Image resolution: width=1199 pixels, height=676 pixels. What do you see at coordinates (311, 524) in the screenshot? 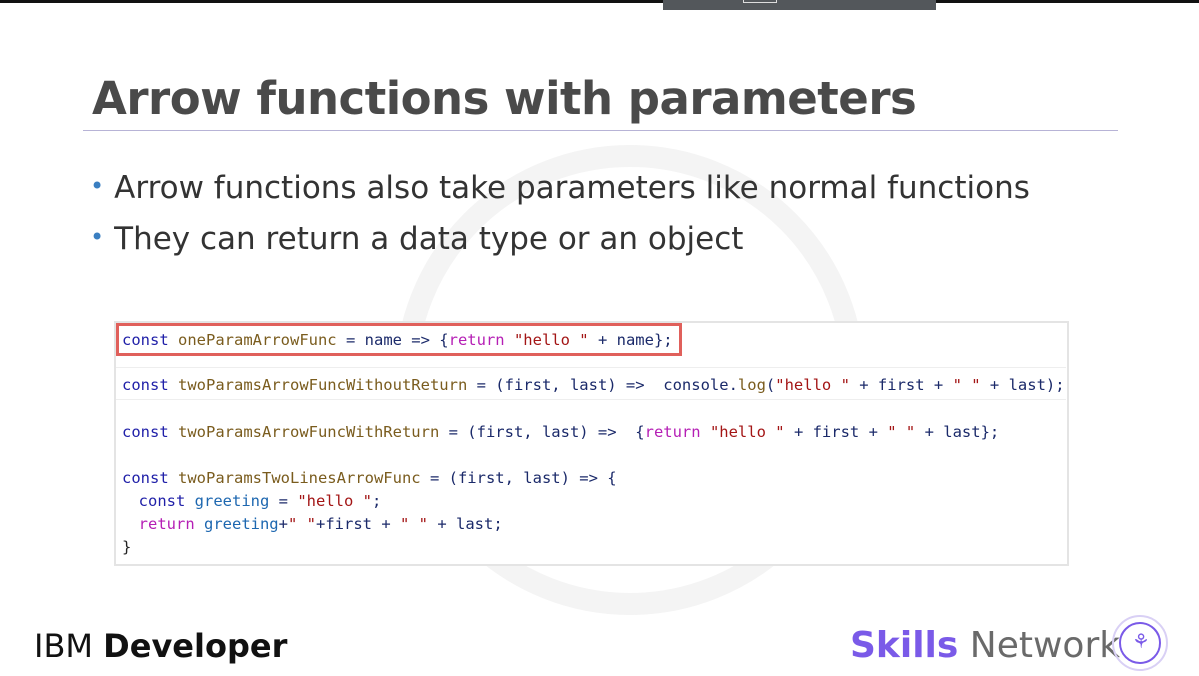
I see `code-line: return greeting+" "+first + " " + last;` at bounding box center [311, 524].